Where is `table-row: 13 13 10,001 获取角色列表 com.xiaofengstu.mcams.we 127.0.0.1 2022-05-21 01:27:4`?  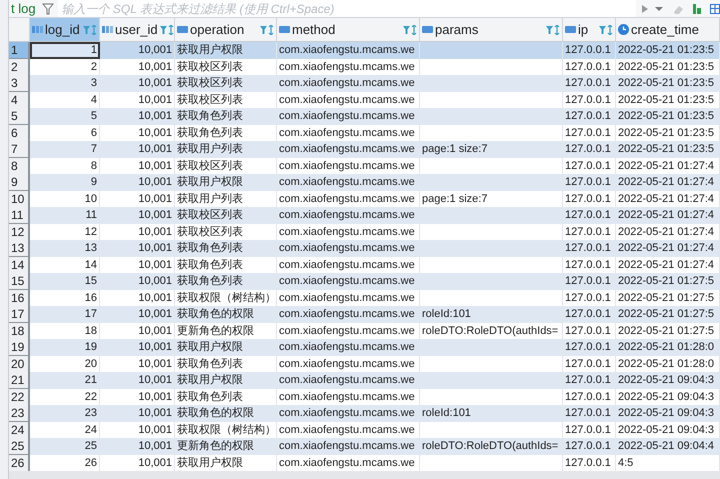
table-row: 13 13 10,001 获取角色列表 com.xiaofengstu.mcams.we 127.0.0.1 2022-05-21 01:27:4 is located at coordinates (364, 248).